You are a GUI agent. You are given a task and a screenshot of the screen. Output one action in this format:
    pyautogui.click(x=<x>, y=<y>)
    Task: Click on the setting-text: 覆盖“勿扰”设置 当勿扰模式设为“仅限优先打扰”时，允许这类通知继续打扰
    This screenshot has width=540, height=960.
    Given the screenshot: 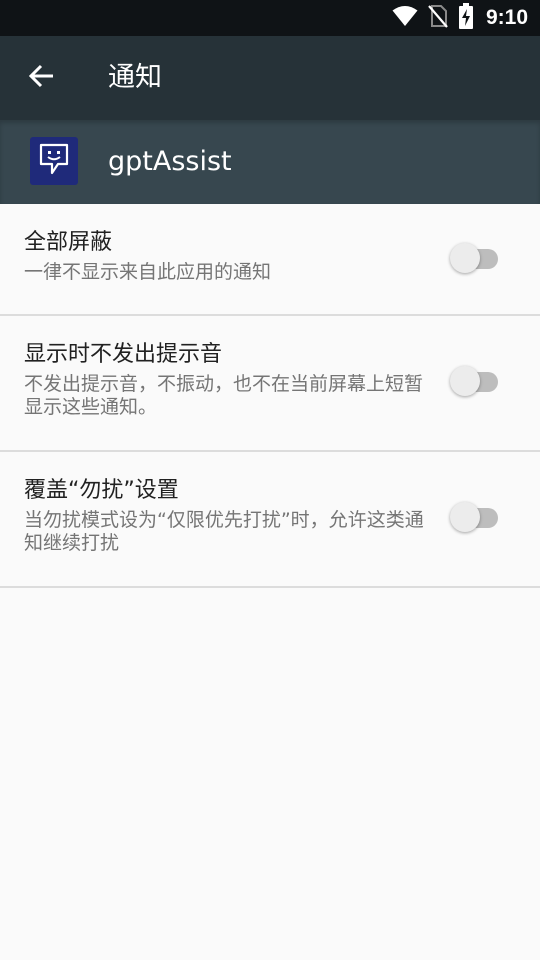 What is the action you would take?
    pyautogui.click(x=224, y=515)
    